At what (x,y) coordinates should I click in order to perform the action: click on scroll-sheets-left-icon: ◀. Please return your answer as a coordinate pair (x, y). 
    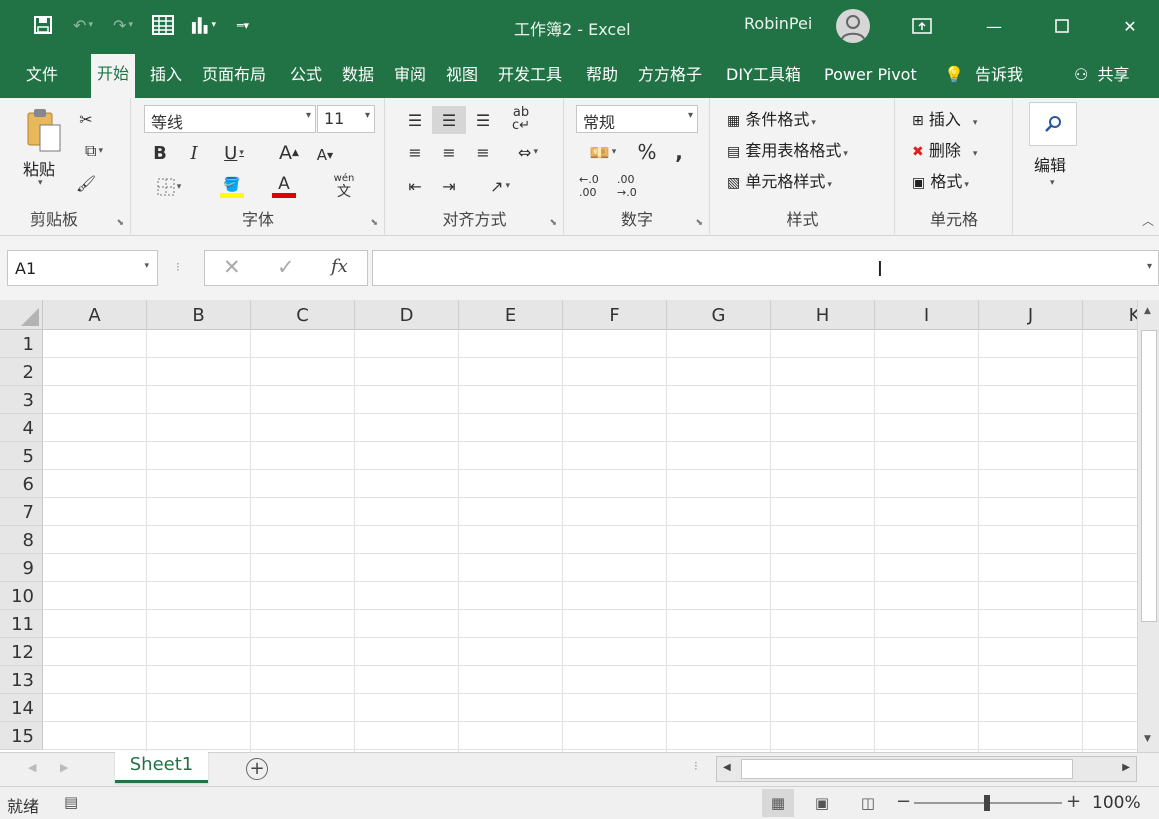
    Looking at the image, I should click on (32, 767).